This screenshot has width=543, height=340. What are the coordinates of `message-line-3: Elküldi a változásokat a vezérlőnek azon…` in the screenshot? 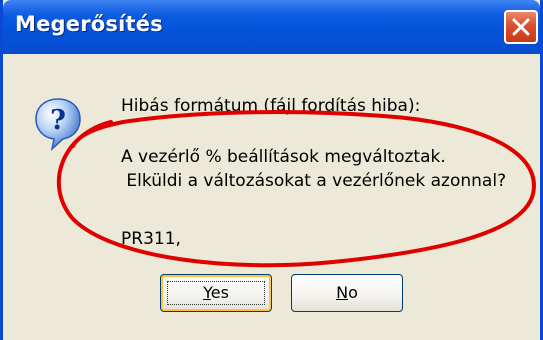 It's located at (314, 181).